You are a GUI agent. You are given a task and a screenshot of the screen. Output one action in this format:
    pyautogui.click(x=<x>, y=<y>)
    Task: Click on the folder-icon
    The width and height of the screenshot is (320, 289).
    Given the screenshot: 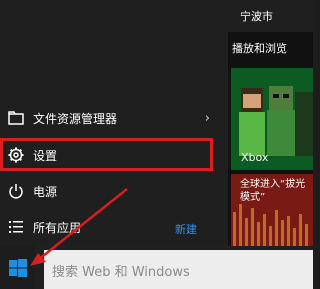 What is the action you would take?
    pyautogui.click(x=16, y=118)
    